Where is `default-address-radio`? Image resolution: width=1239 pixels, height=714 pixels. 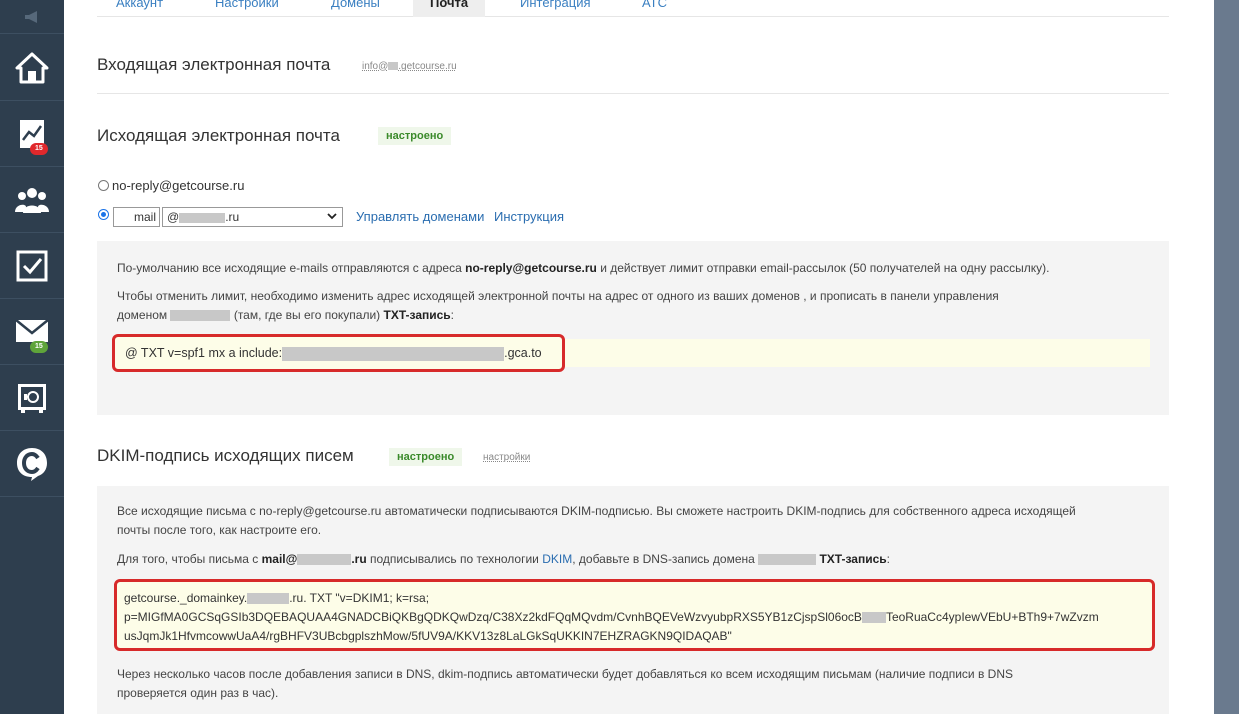
default-address-radio is located at coordinates (103, 185).